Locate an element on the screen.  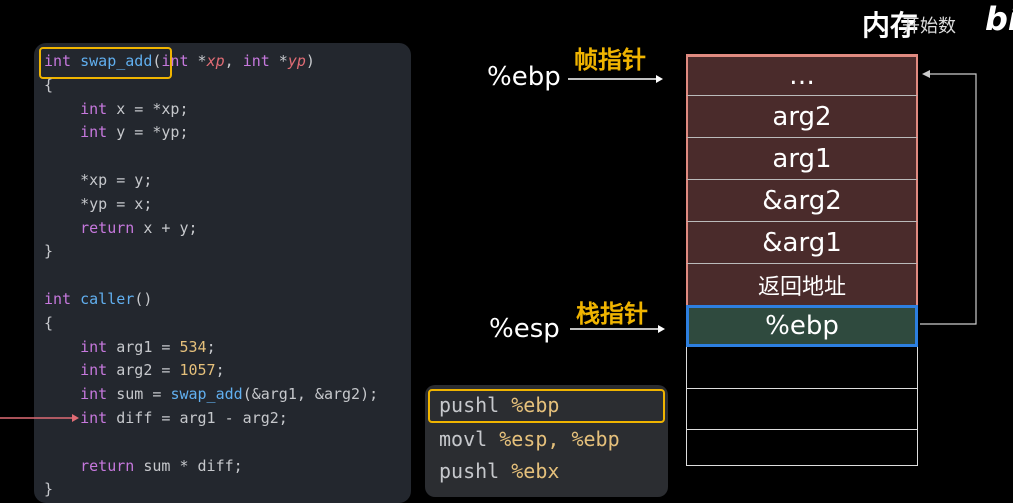
asm-line: movl %esp, %ebp is located at coordinates (529, 439).